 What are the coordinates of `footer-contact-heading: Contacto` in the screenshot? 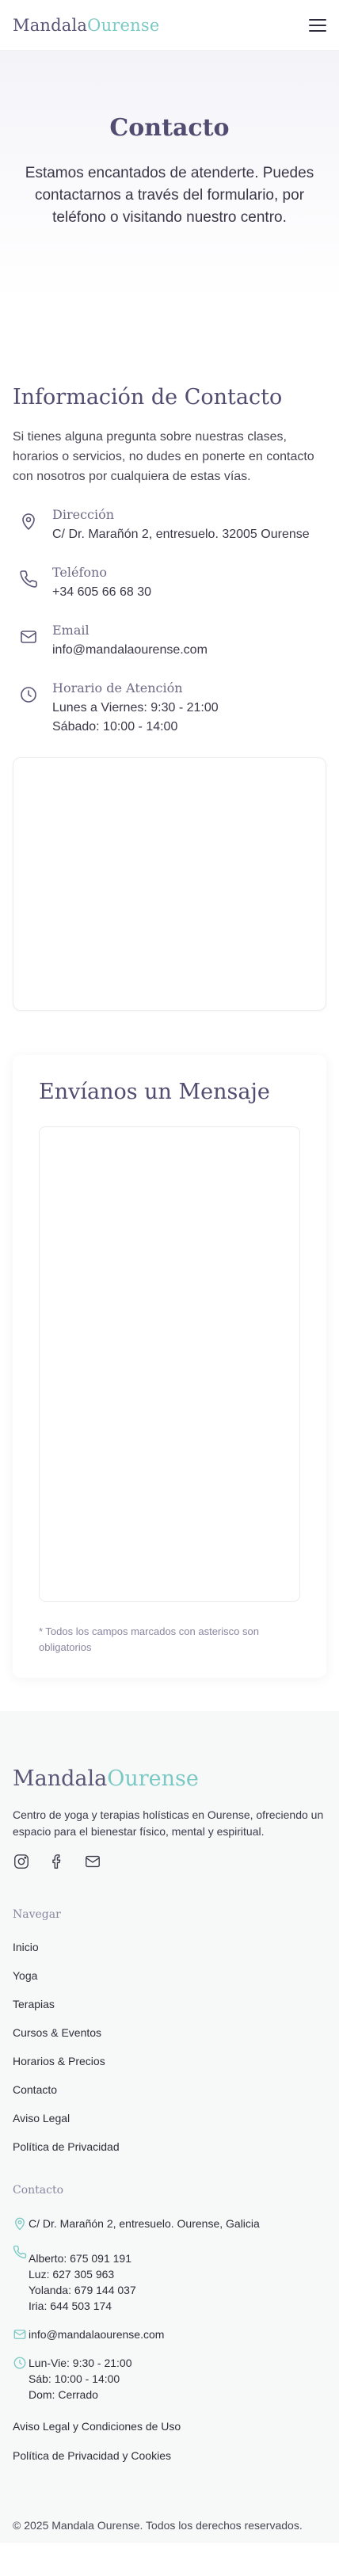 It's located at (38, 2190).